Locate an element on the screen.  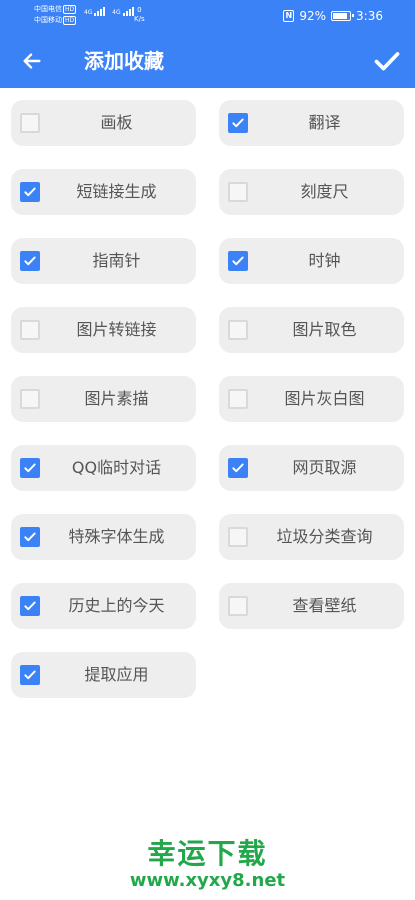
favorite-label: 图片转链接 is located at coordinates (116, 329).